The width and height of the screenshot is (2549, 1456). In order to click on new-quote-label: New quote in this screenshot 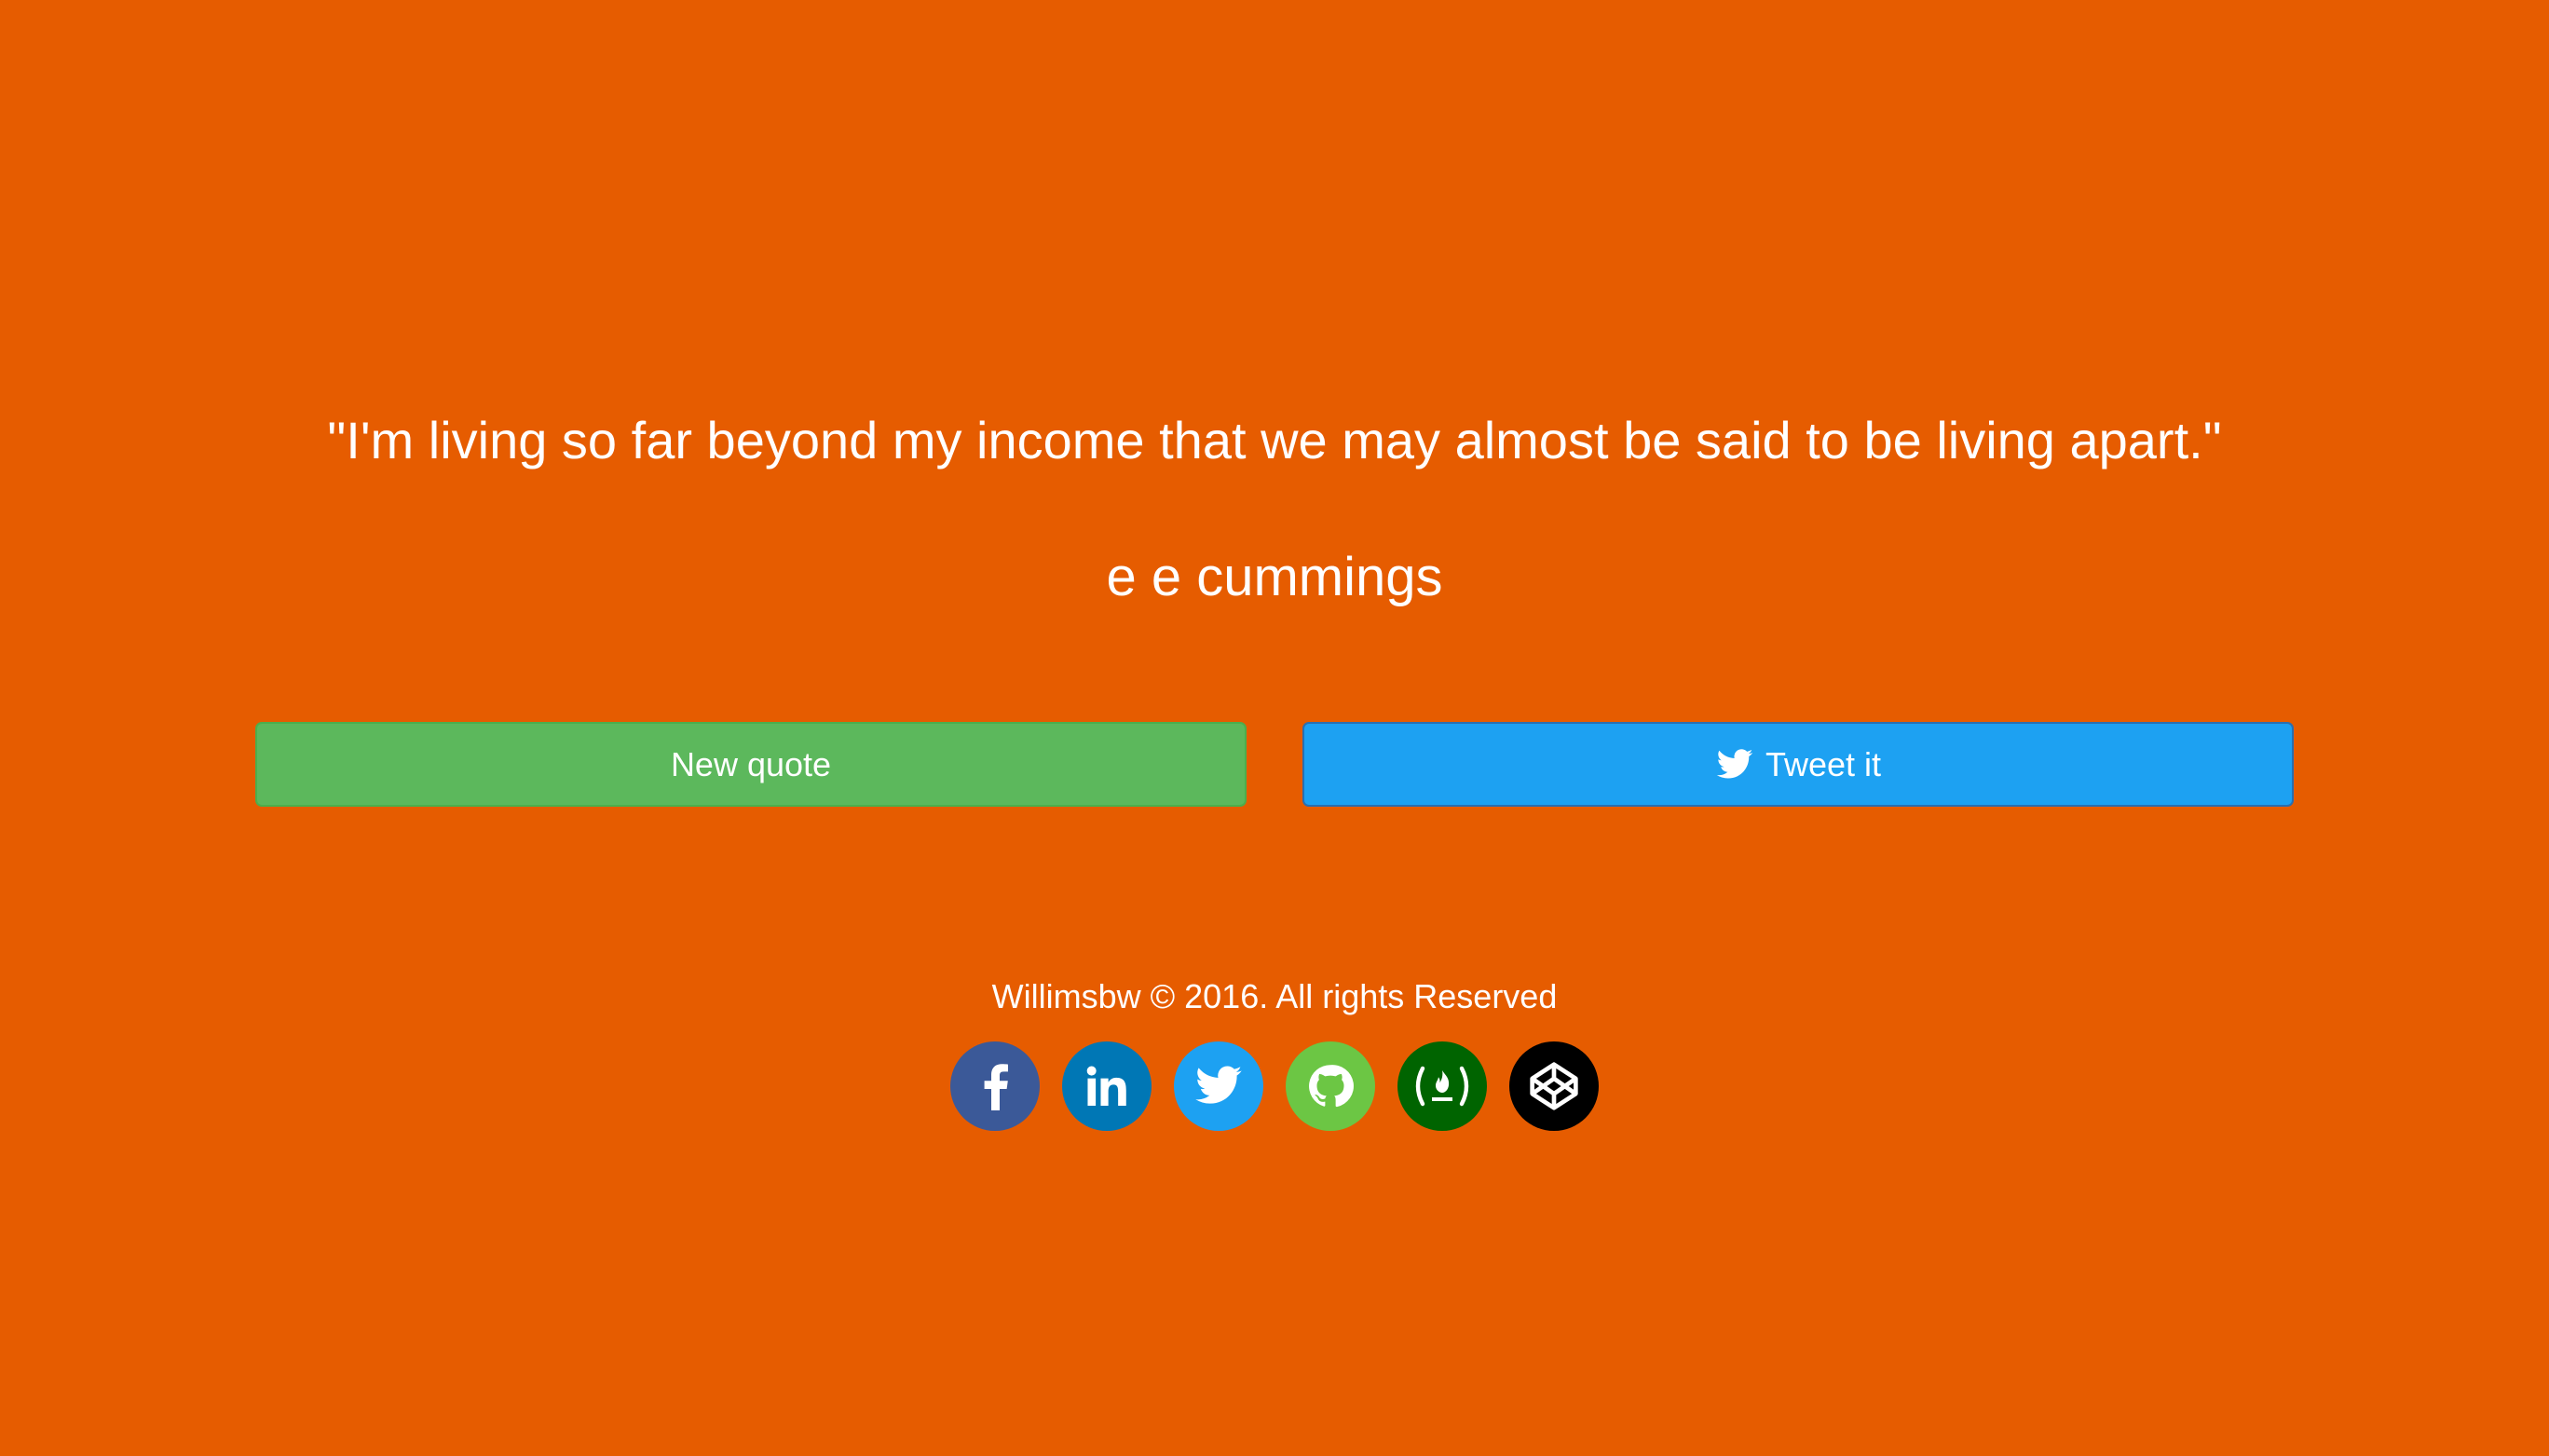, I will do `click(751, 763)`.